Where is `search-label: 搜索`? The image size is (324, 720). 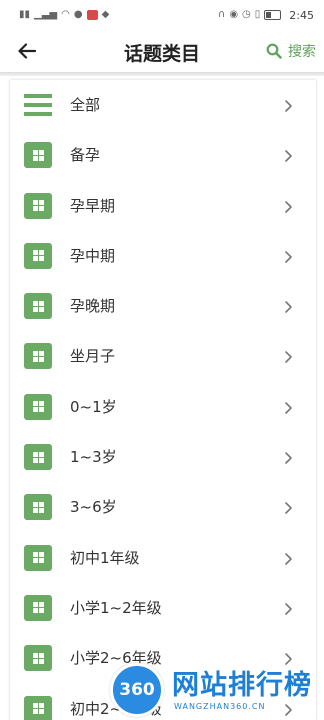 search-label: 搜索 is located at coordinates (302, 52).